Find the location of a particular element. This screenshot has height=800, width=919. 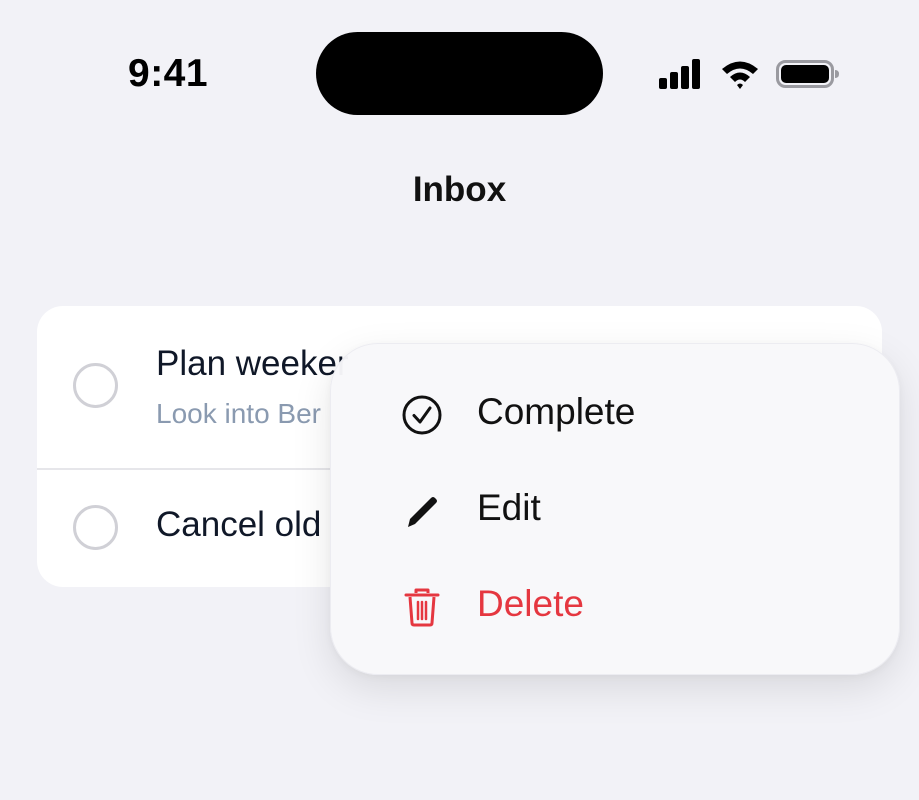

complete-menu-item: Complete is located at coordinates (616, 414).